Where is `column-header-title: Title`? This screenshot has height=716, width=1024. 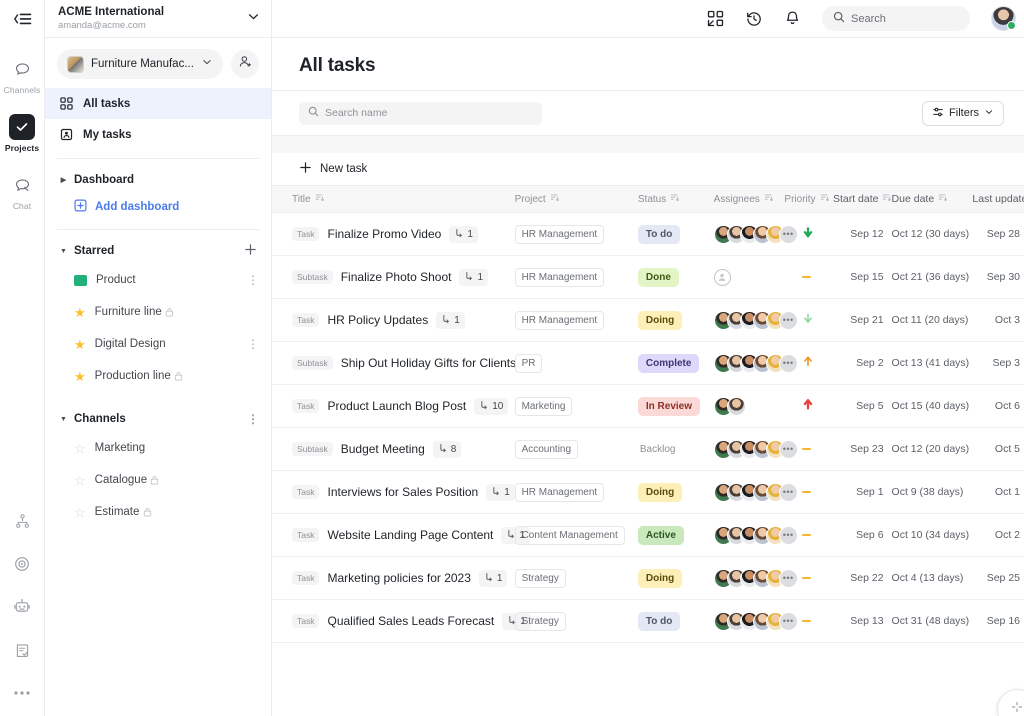
column-header-title: Title is located at coordinates (393, 199).